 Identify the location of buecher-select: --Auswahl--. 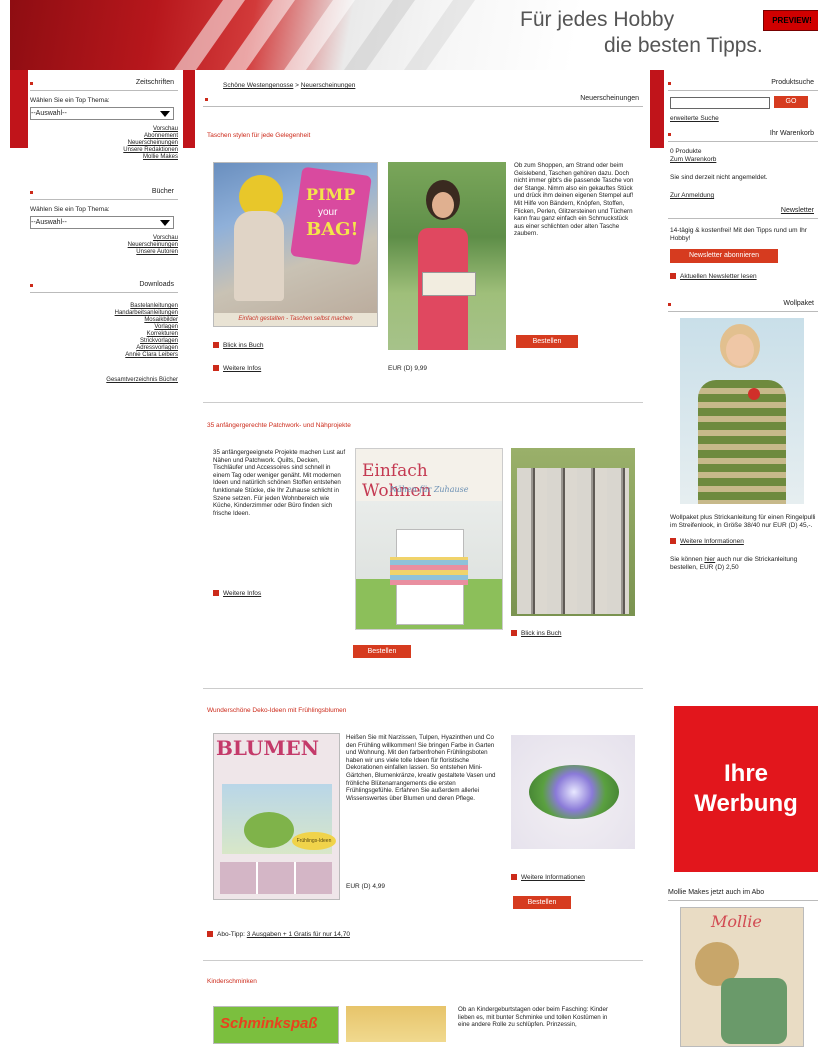
(102, 222).